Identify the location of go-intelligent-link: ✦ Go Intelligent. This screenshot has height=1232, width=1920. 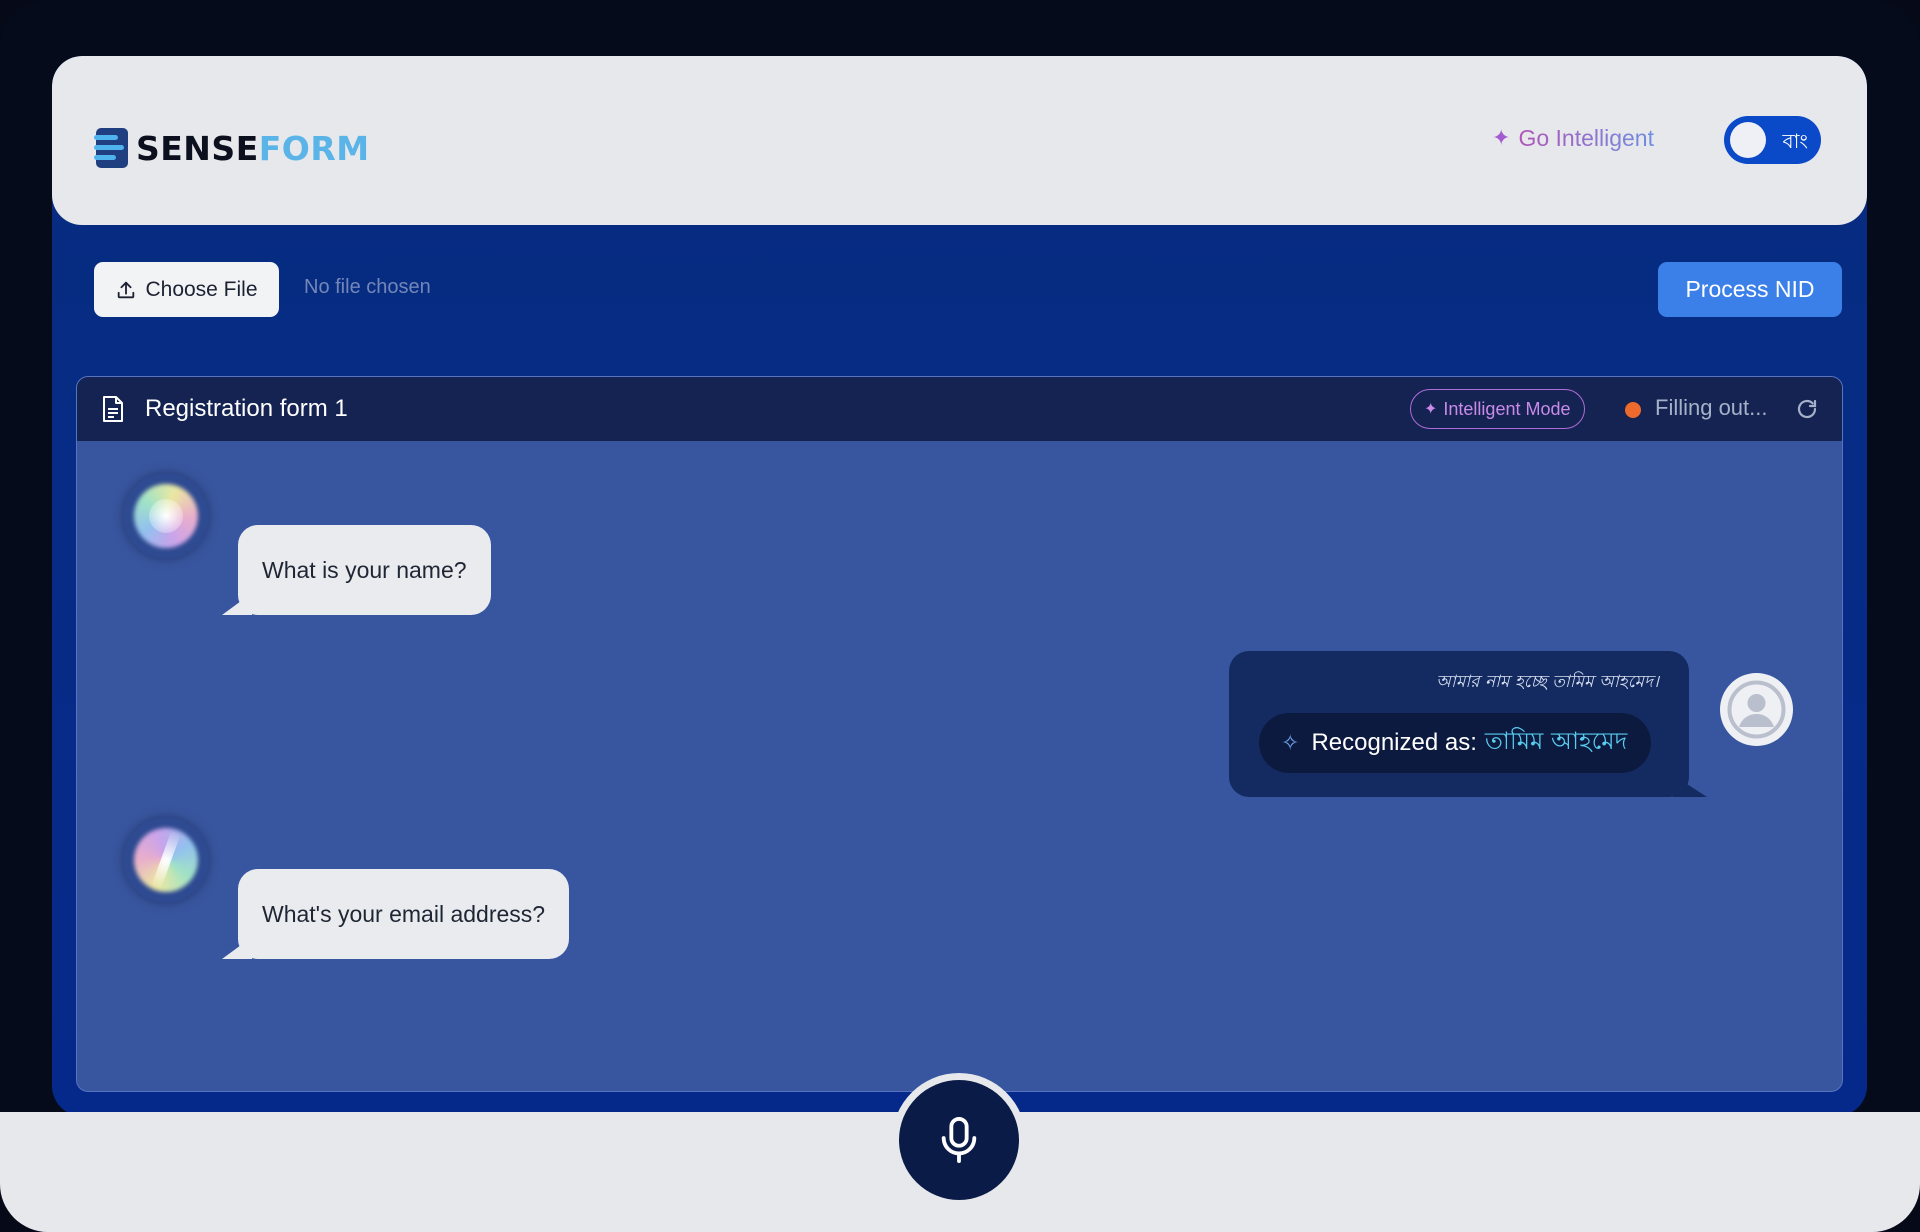
(1573, 138).